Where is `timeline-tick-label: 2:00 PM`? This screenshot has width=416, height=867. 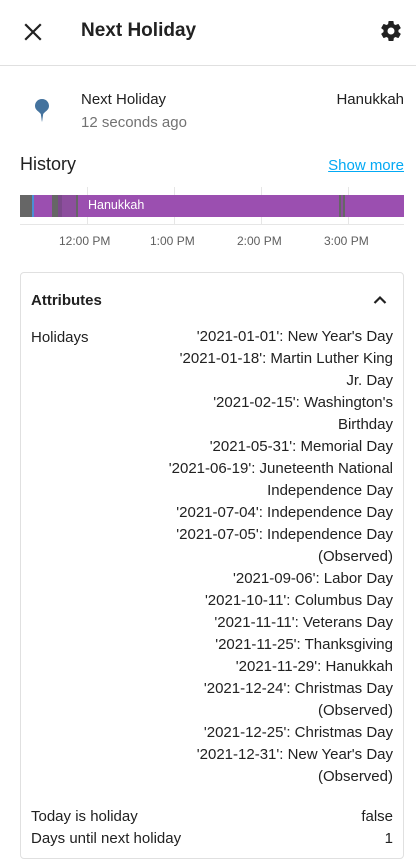
timeline-tick-label: 2:00 PM is located at coordinates (259, 241).